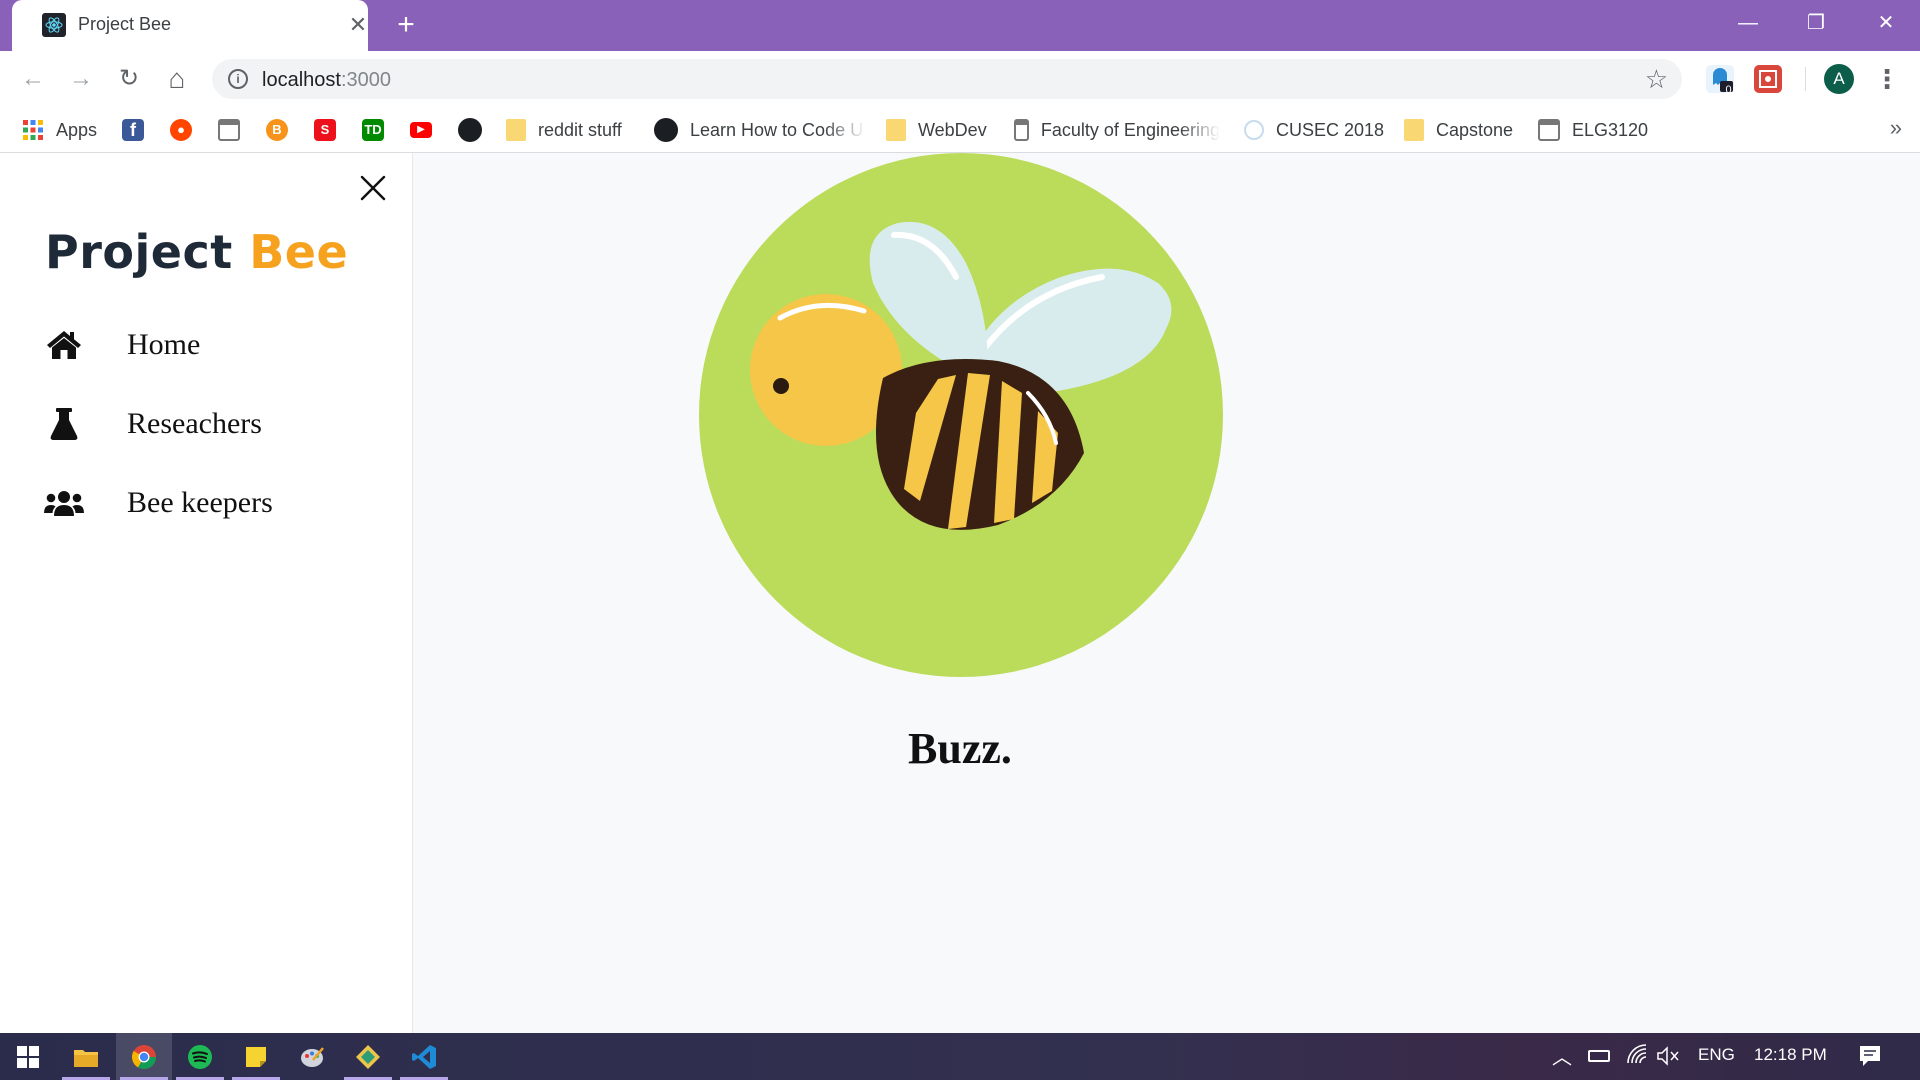  I want to click on new-tab-button: +, so click(406, 25).